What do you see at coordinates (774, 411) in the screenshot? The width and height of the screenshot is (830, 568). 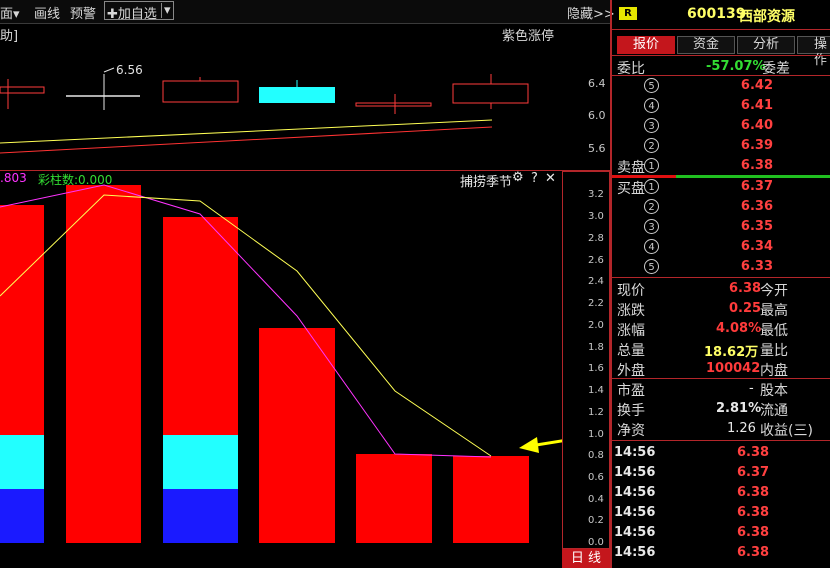 I see `float-label: 流通` at bounding box center [774, 411].